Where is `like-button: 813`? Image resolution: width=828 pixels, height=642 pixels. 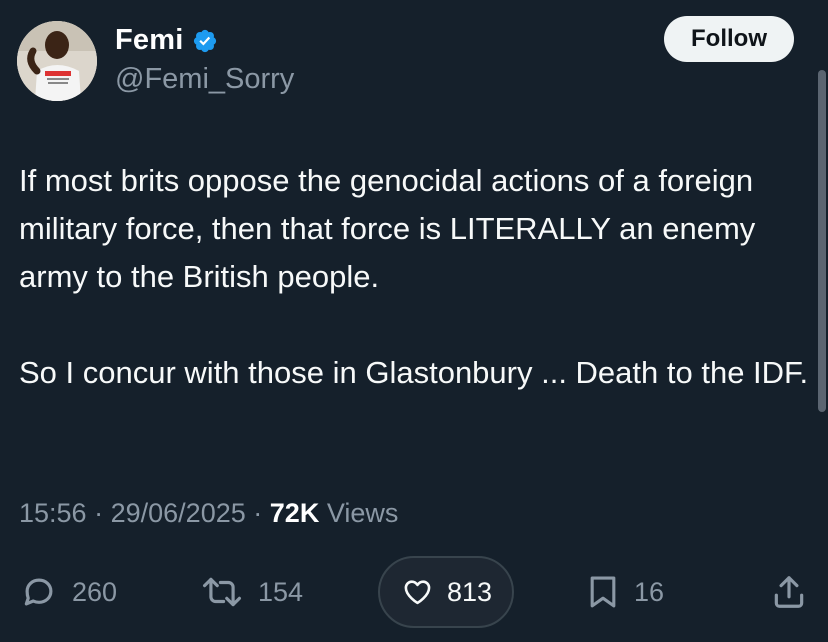
like-button: 813 is located at coordinates (446, 592).